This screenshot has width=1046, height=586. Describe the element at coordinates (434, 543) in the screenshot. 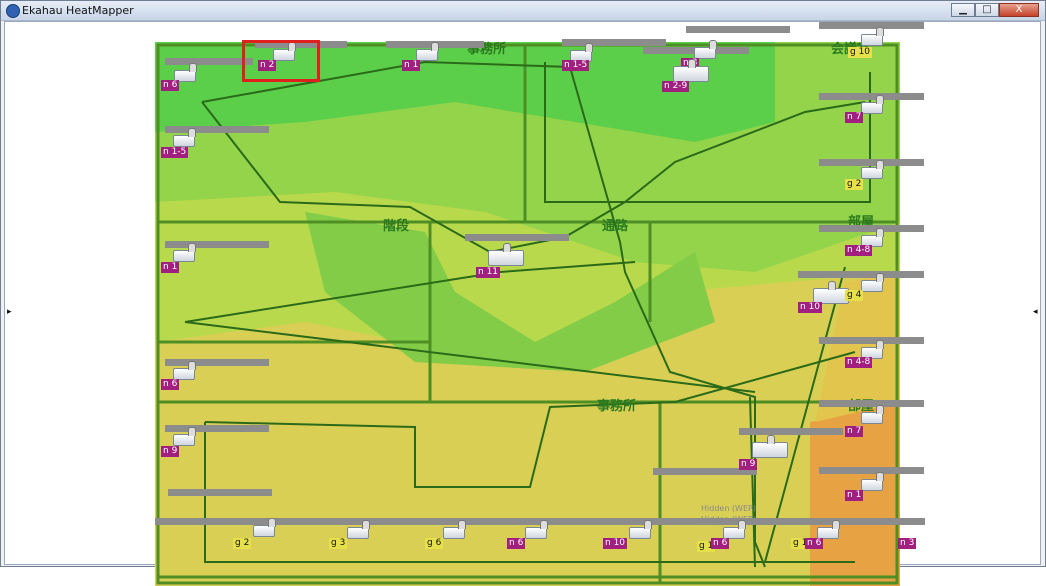

I see `ap-label: g 6` at that location.